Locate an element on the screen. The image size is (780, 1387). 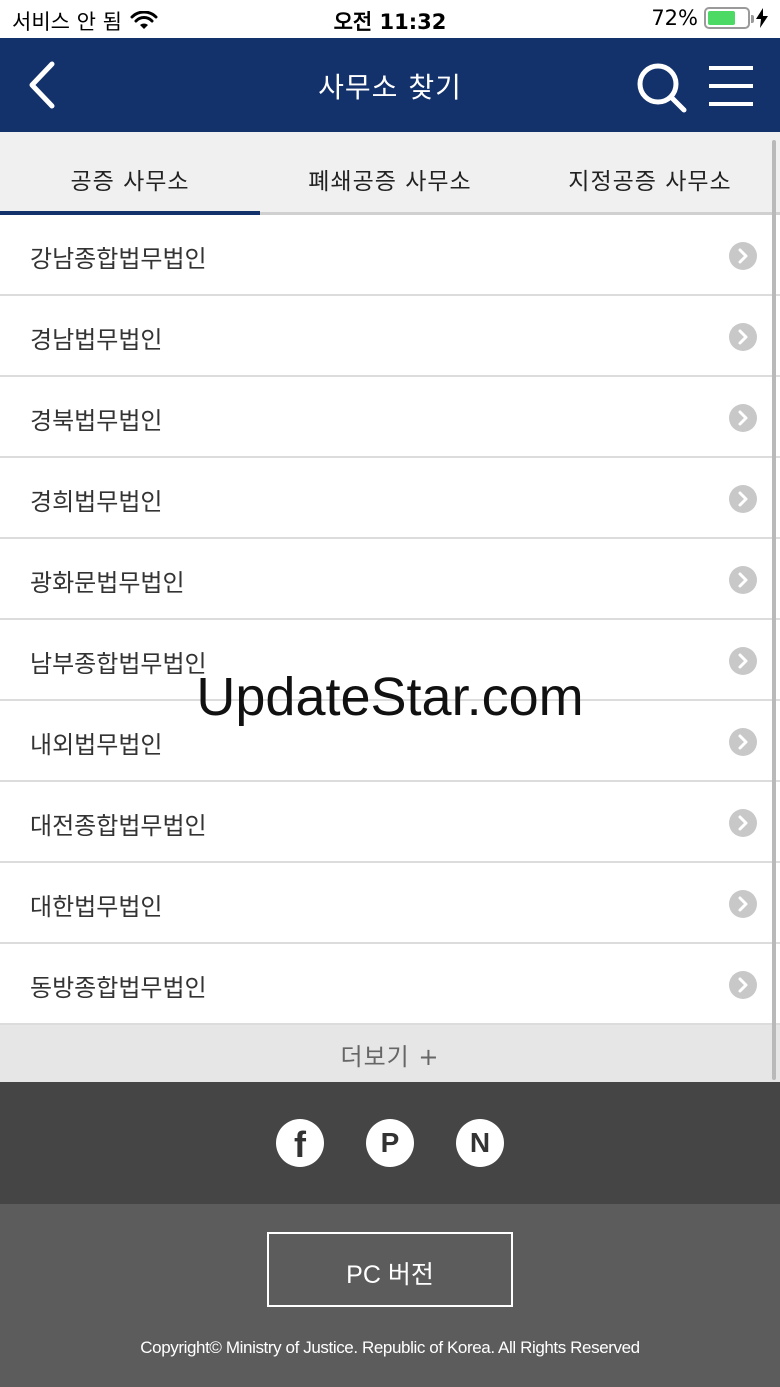
list-item: 내외법무법인 is located at coordinates (390, 741).